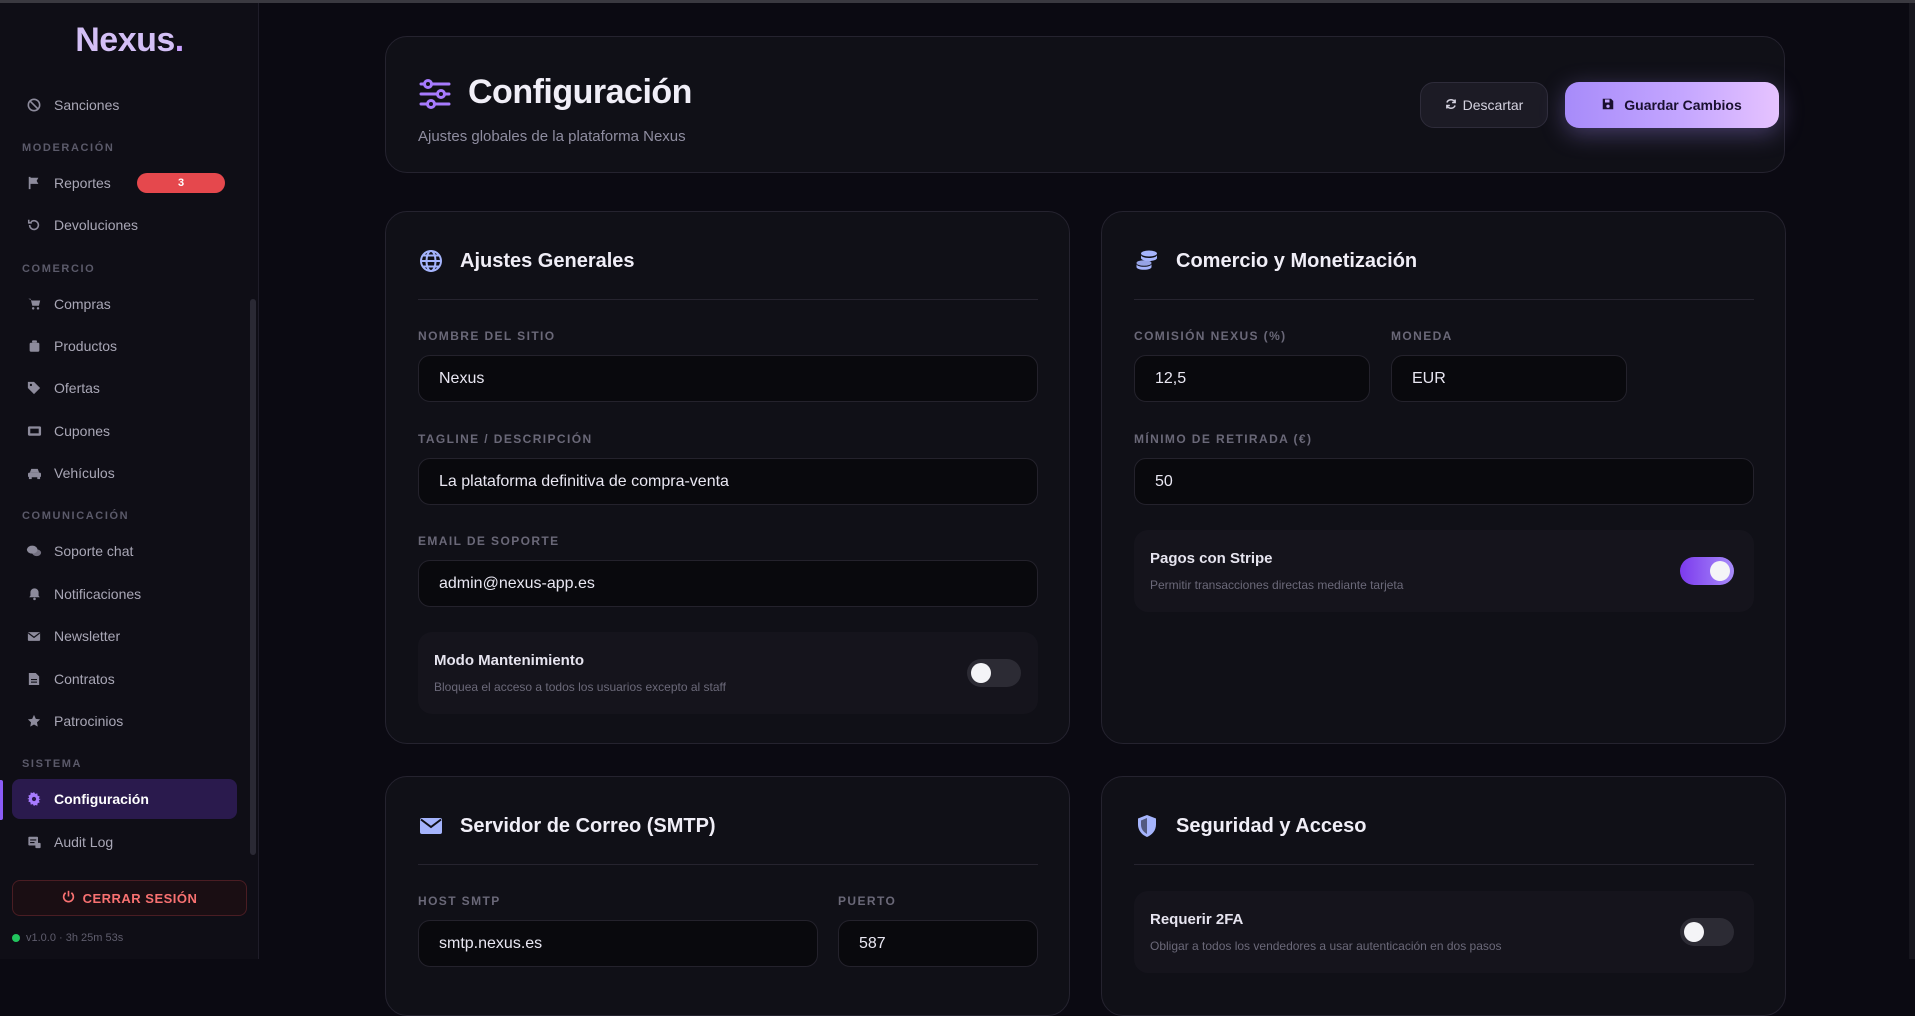 The height and width of the screenshot is (1016, 1915). I want to click on logout-button: CERRAR SESIÓN, so click(129, 898).